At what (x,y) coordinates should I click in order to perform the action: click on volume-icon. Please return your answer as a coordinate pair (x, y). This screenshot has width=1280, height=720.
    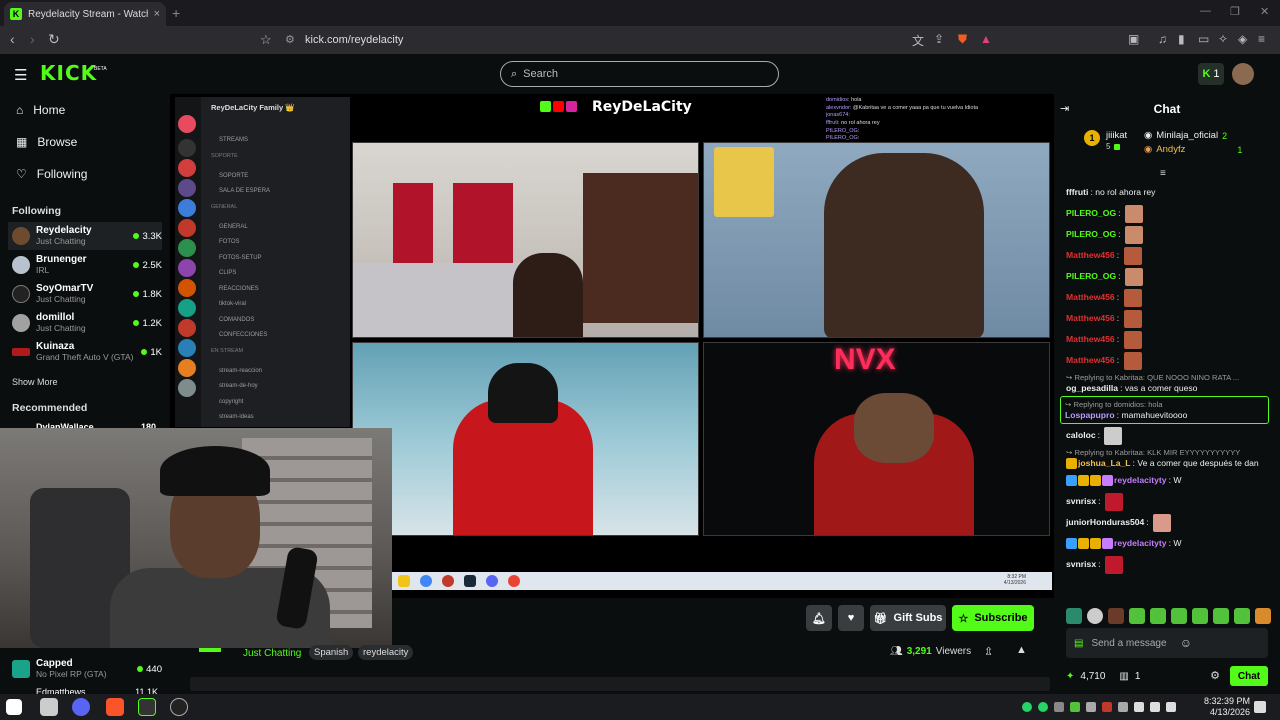
    Looking at the image, I should click on (1171, 707).